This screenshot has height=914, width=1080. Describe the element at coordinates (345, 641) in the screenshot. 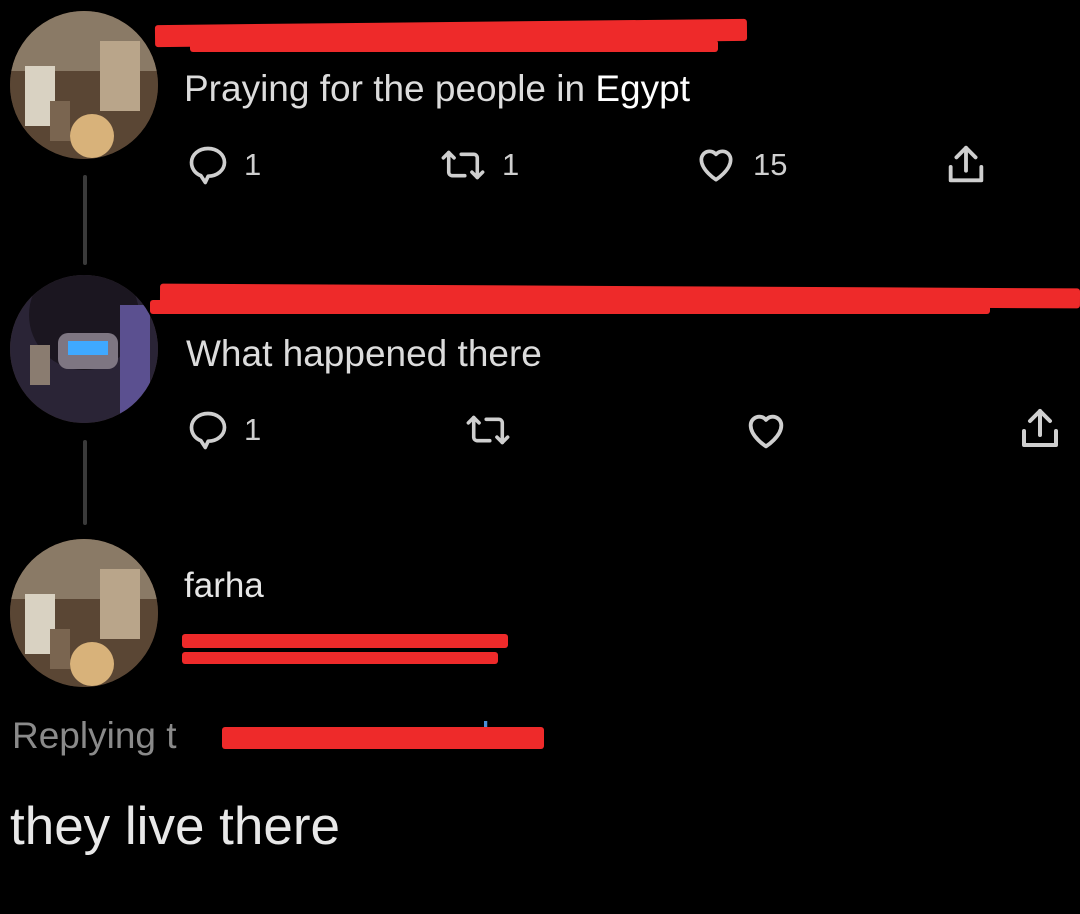

I see `redacted-handle` at that location.